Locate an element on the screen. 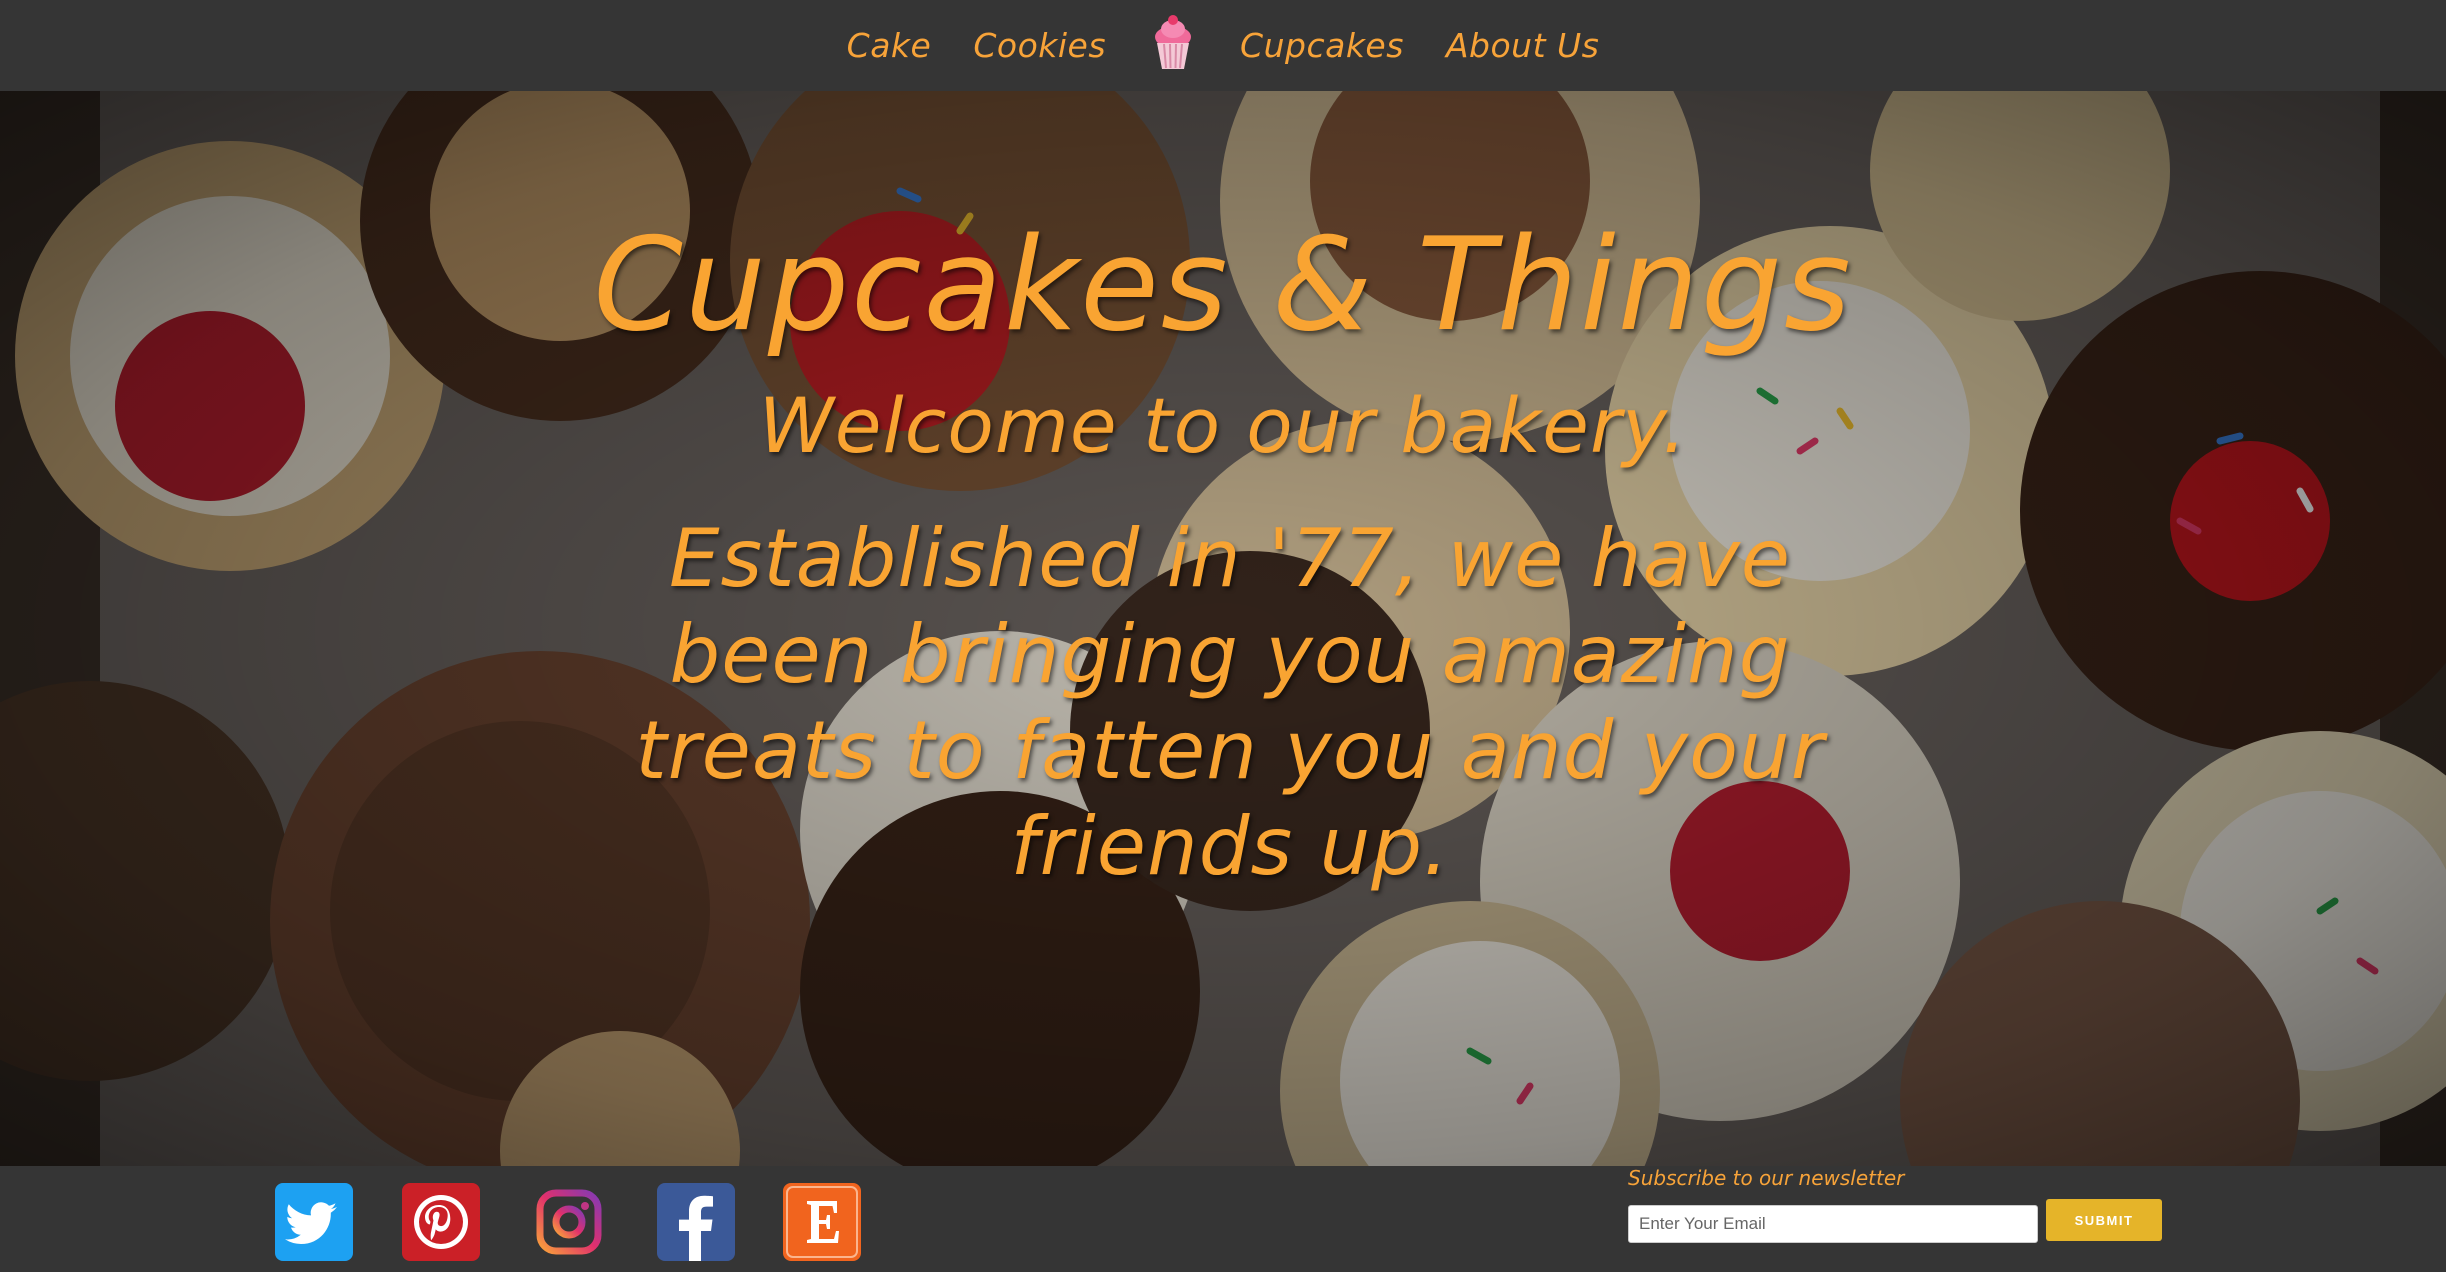  nav-link-cookies: Cookies is located at coordinates (1039, 45).